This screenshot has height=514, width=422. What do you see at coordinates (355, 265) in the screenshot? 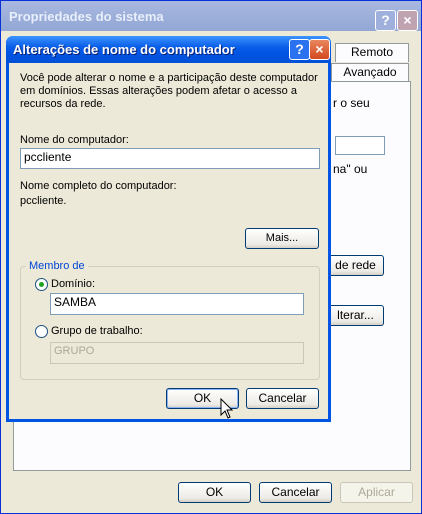
I see `network-id-button: de rede` at bounding box center [355, 265].